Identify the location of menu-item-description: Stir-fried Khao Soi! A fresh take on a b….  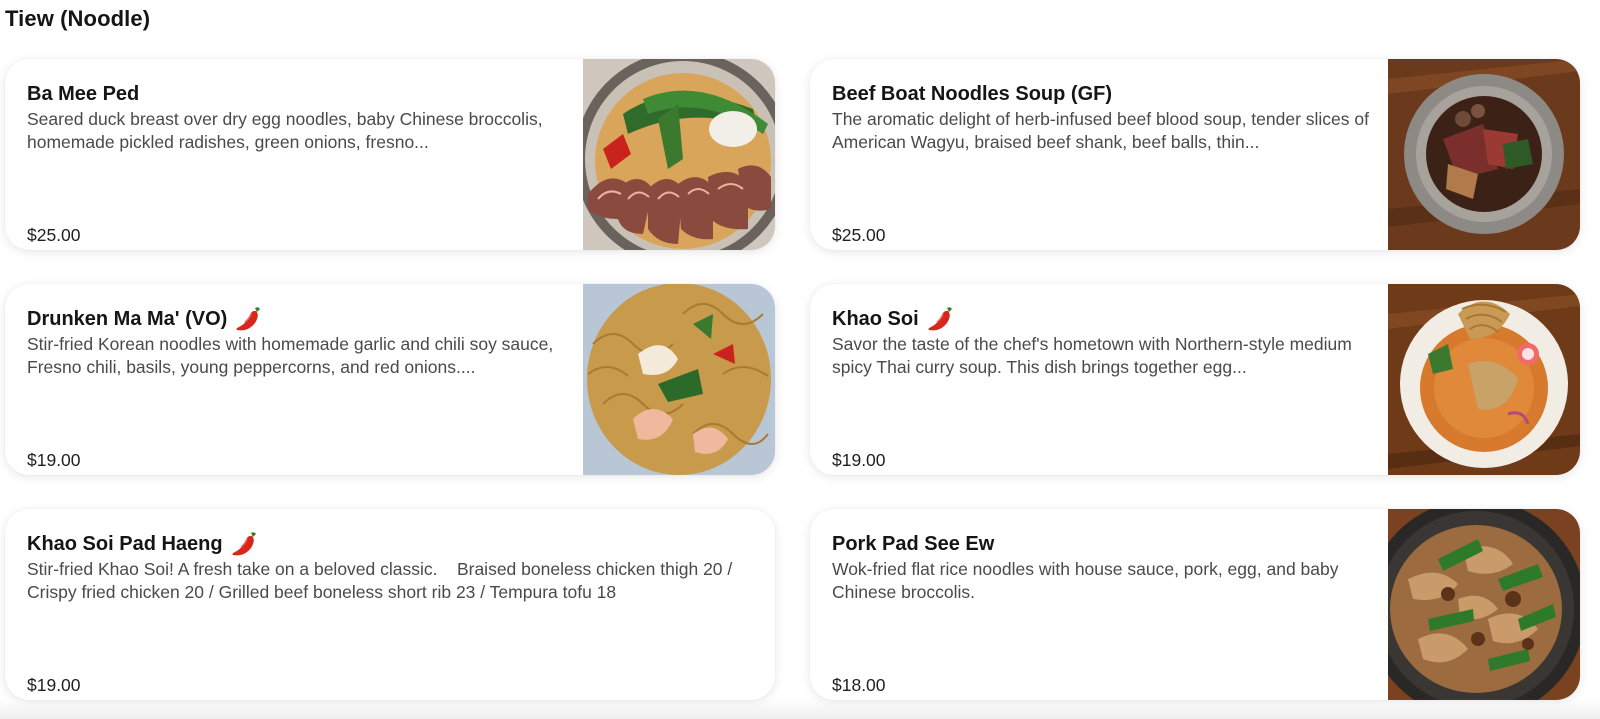
(382, 580).